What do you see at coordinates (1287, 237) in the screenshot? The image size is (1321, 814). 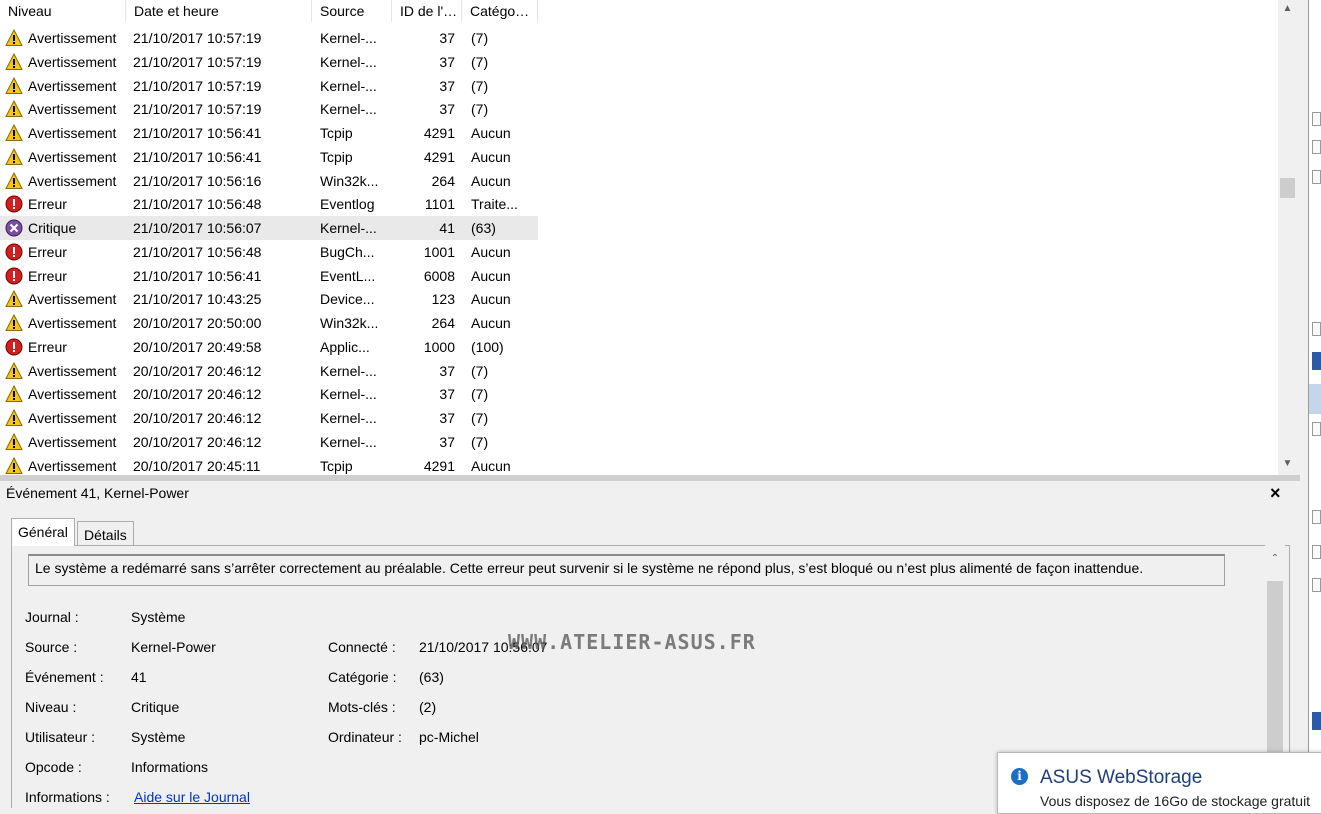 I see `list-scrollbar: ▲ ▼` at bounding box center [1287, 237].